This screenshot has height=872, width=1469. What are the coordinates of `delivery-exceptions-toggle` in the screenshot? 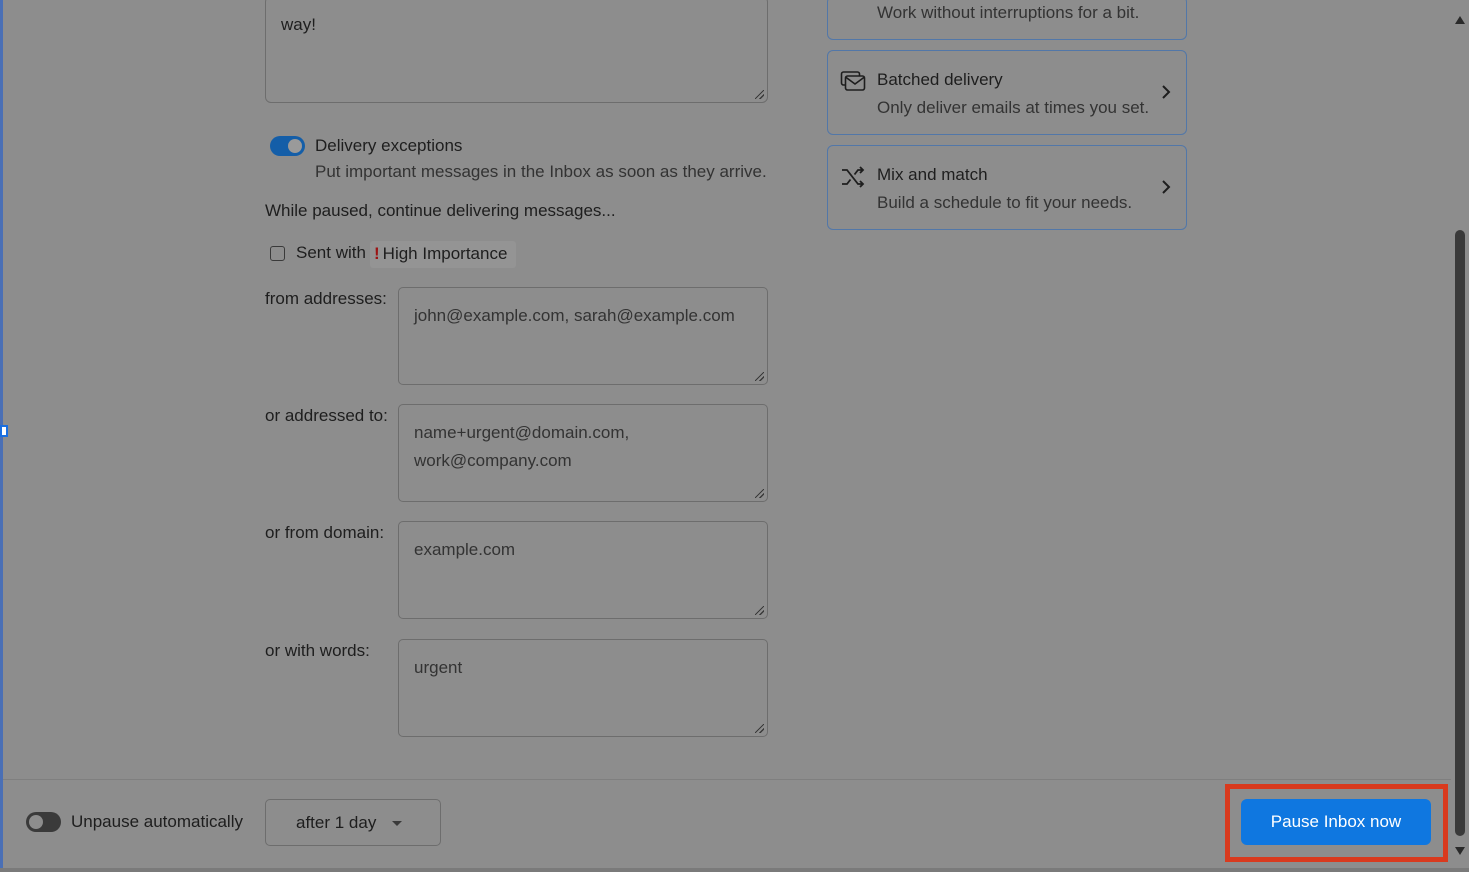 It's located at (287, 146).